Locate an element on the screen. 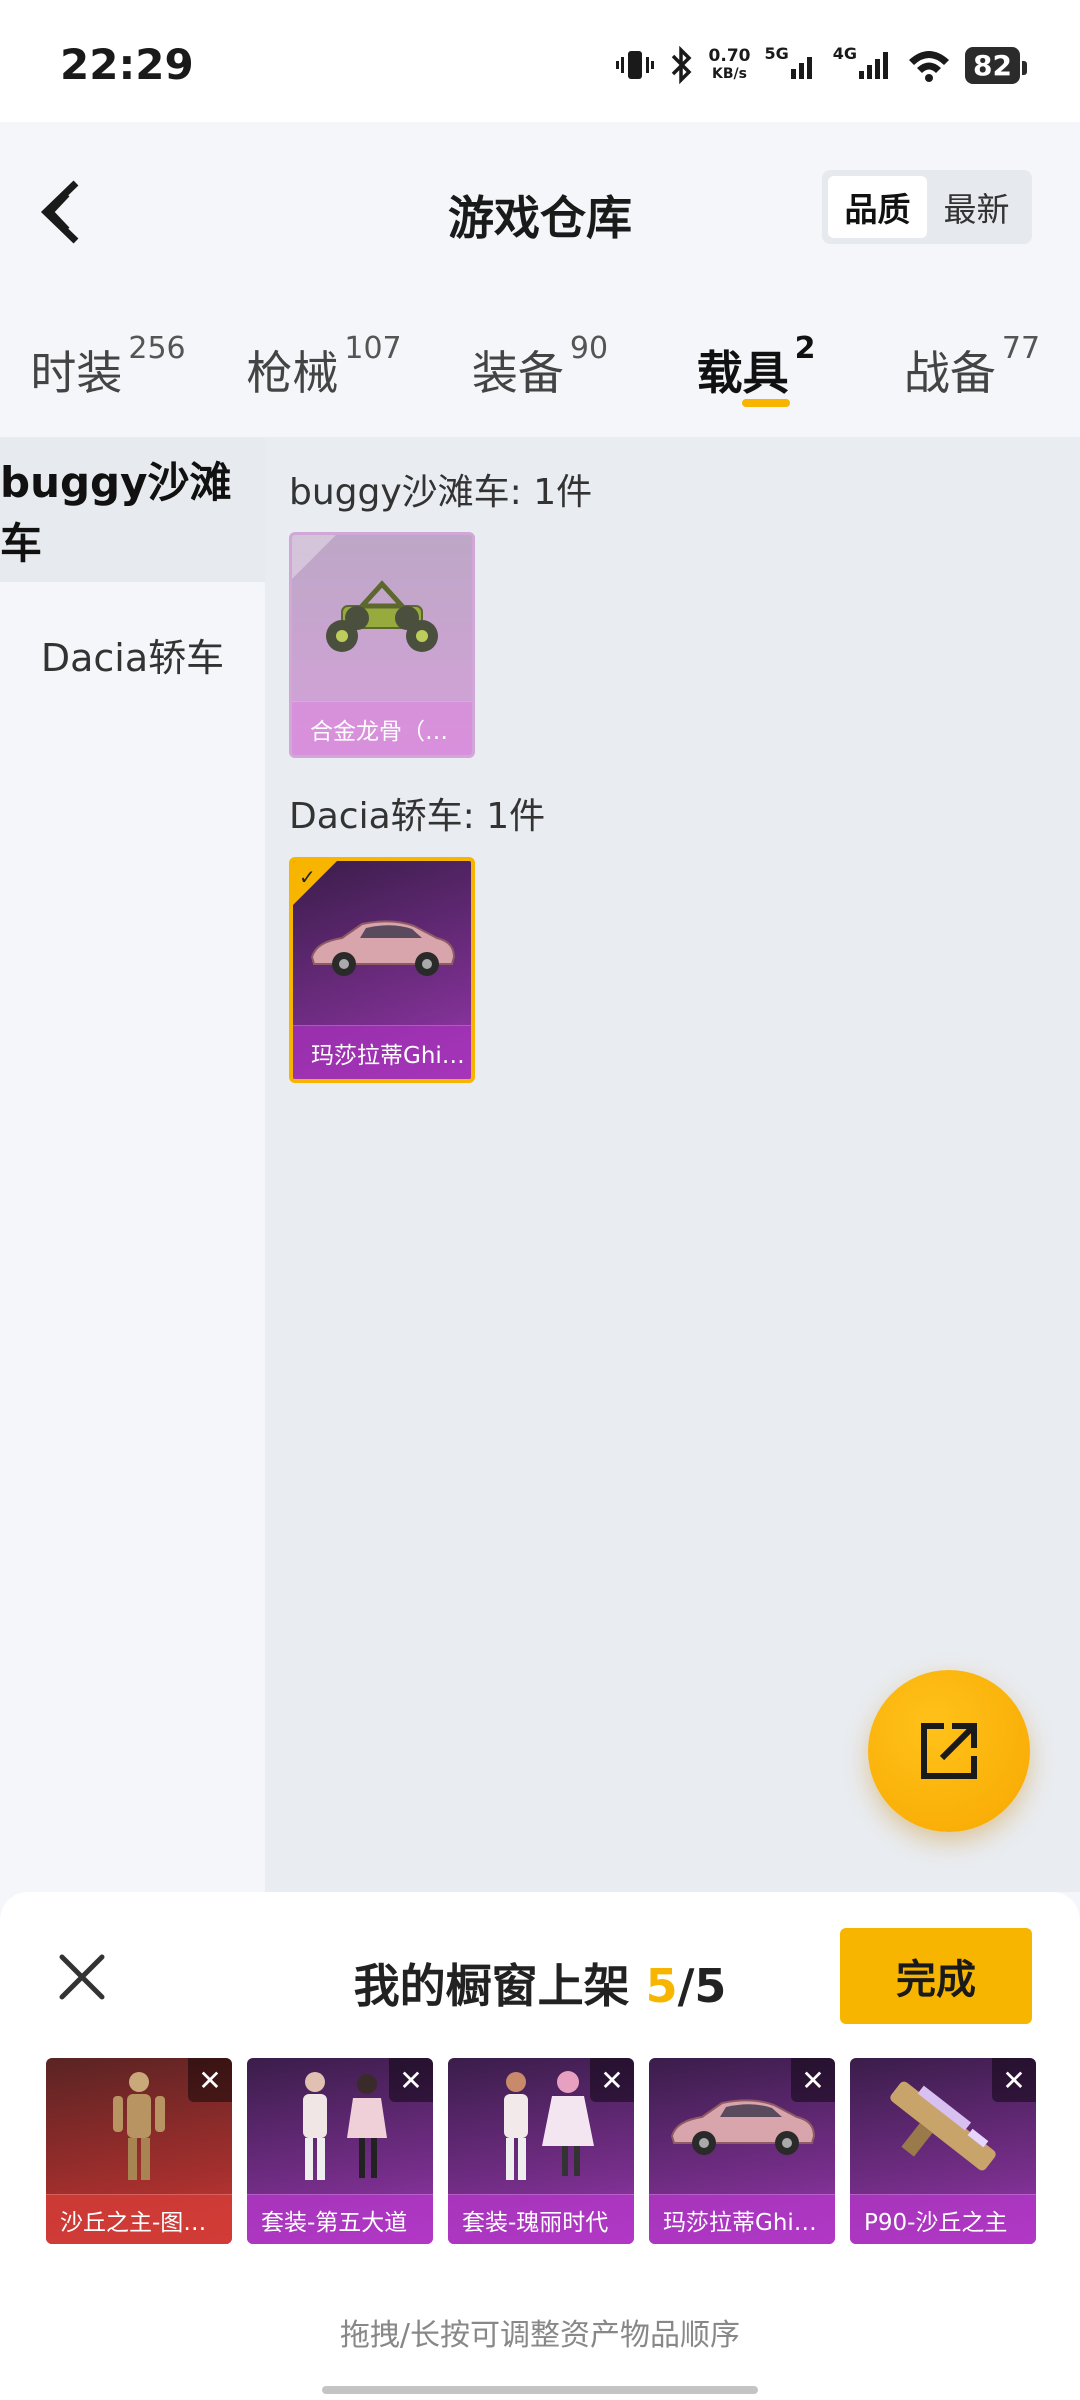 This screenshot has width=1080, height=2400. tab-weapons: 枪械 107 is located at coordinates (324, 367).